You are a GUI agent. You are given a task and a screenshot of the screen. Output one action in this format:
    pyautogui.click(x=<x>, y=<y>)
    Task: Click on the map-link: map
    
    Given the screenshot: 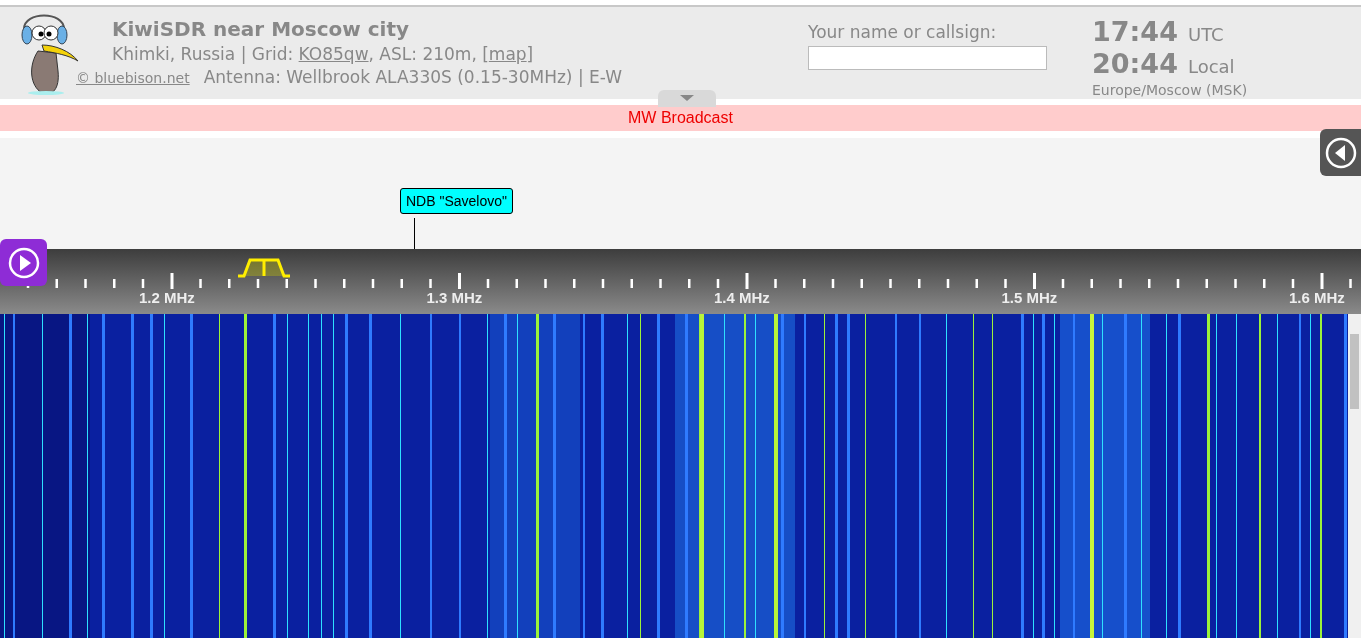 What is the action you would take?
    pyautogui.click(x=507, y=54)
    